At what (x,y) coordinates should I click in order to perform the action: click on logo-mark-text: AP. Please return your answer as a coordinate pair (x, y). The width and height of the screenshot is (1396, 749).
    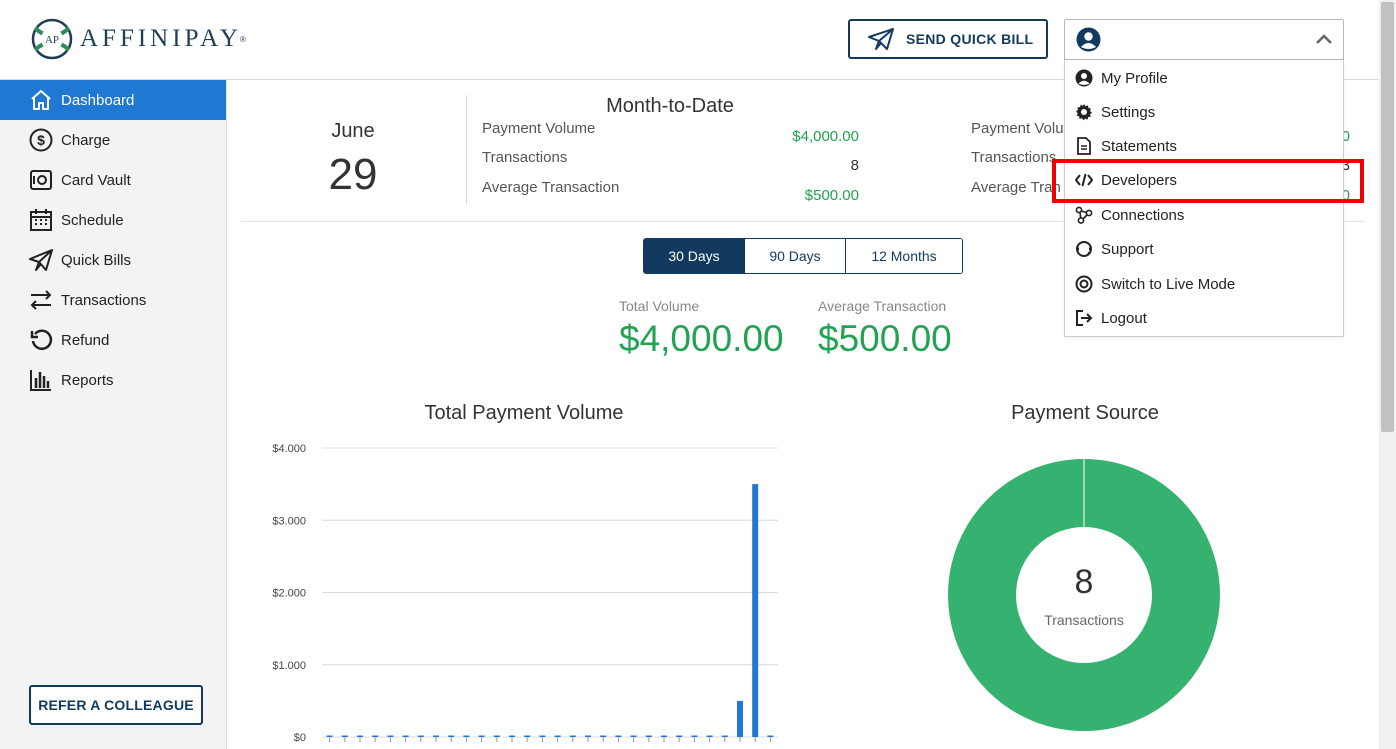
    Looking at the image, I should click on (52, 40).